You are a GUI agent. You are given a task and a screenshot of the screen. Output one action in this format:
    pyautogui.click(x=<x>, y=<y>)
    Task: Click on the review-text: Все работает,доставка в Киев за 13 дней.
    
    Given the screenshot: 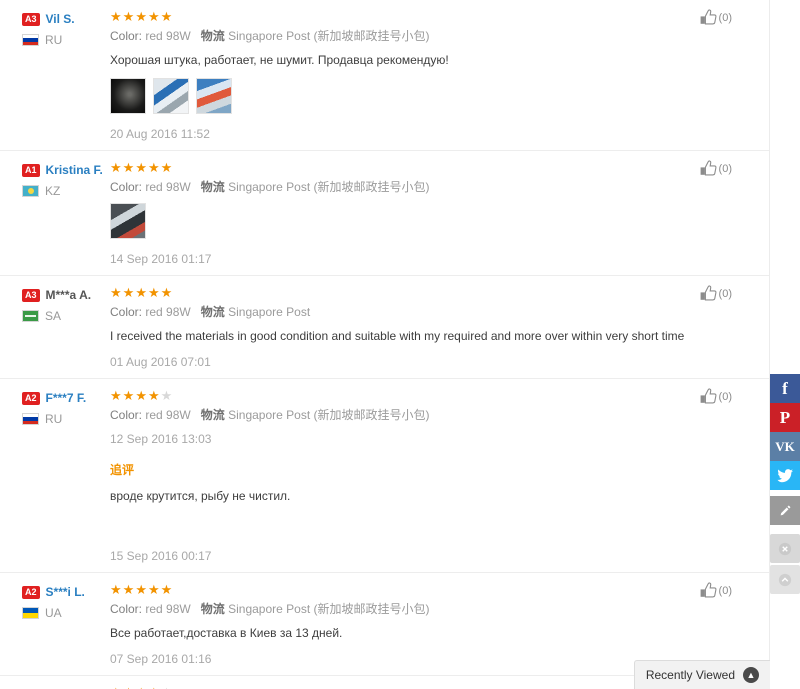 What is the action you would take?
    pyautogui.click(x=226, y=633)
    